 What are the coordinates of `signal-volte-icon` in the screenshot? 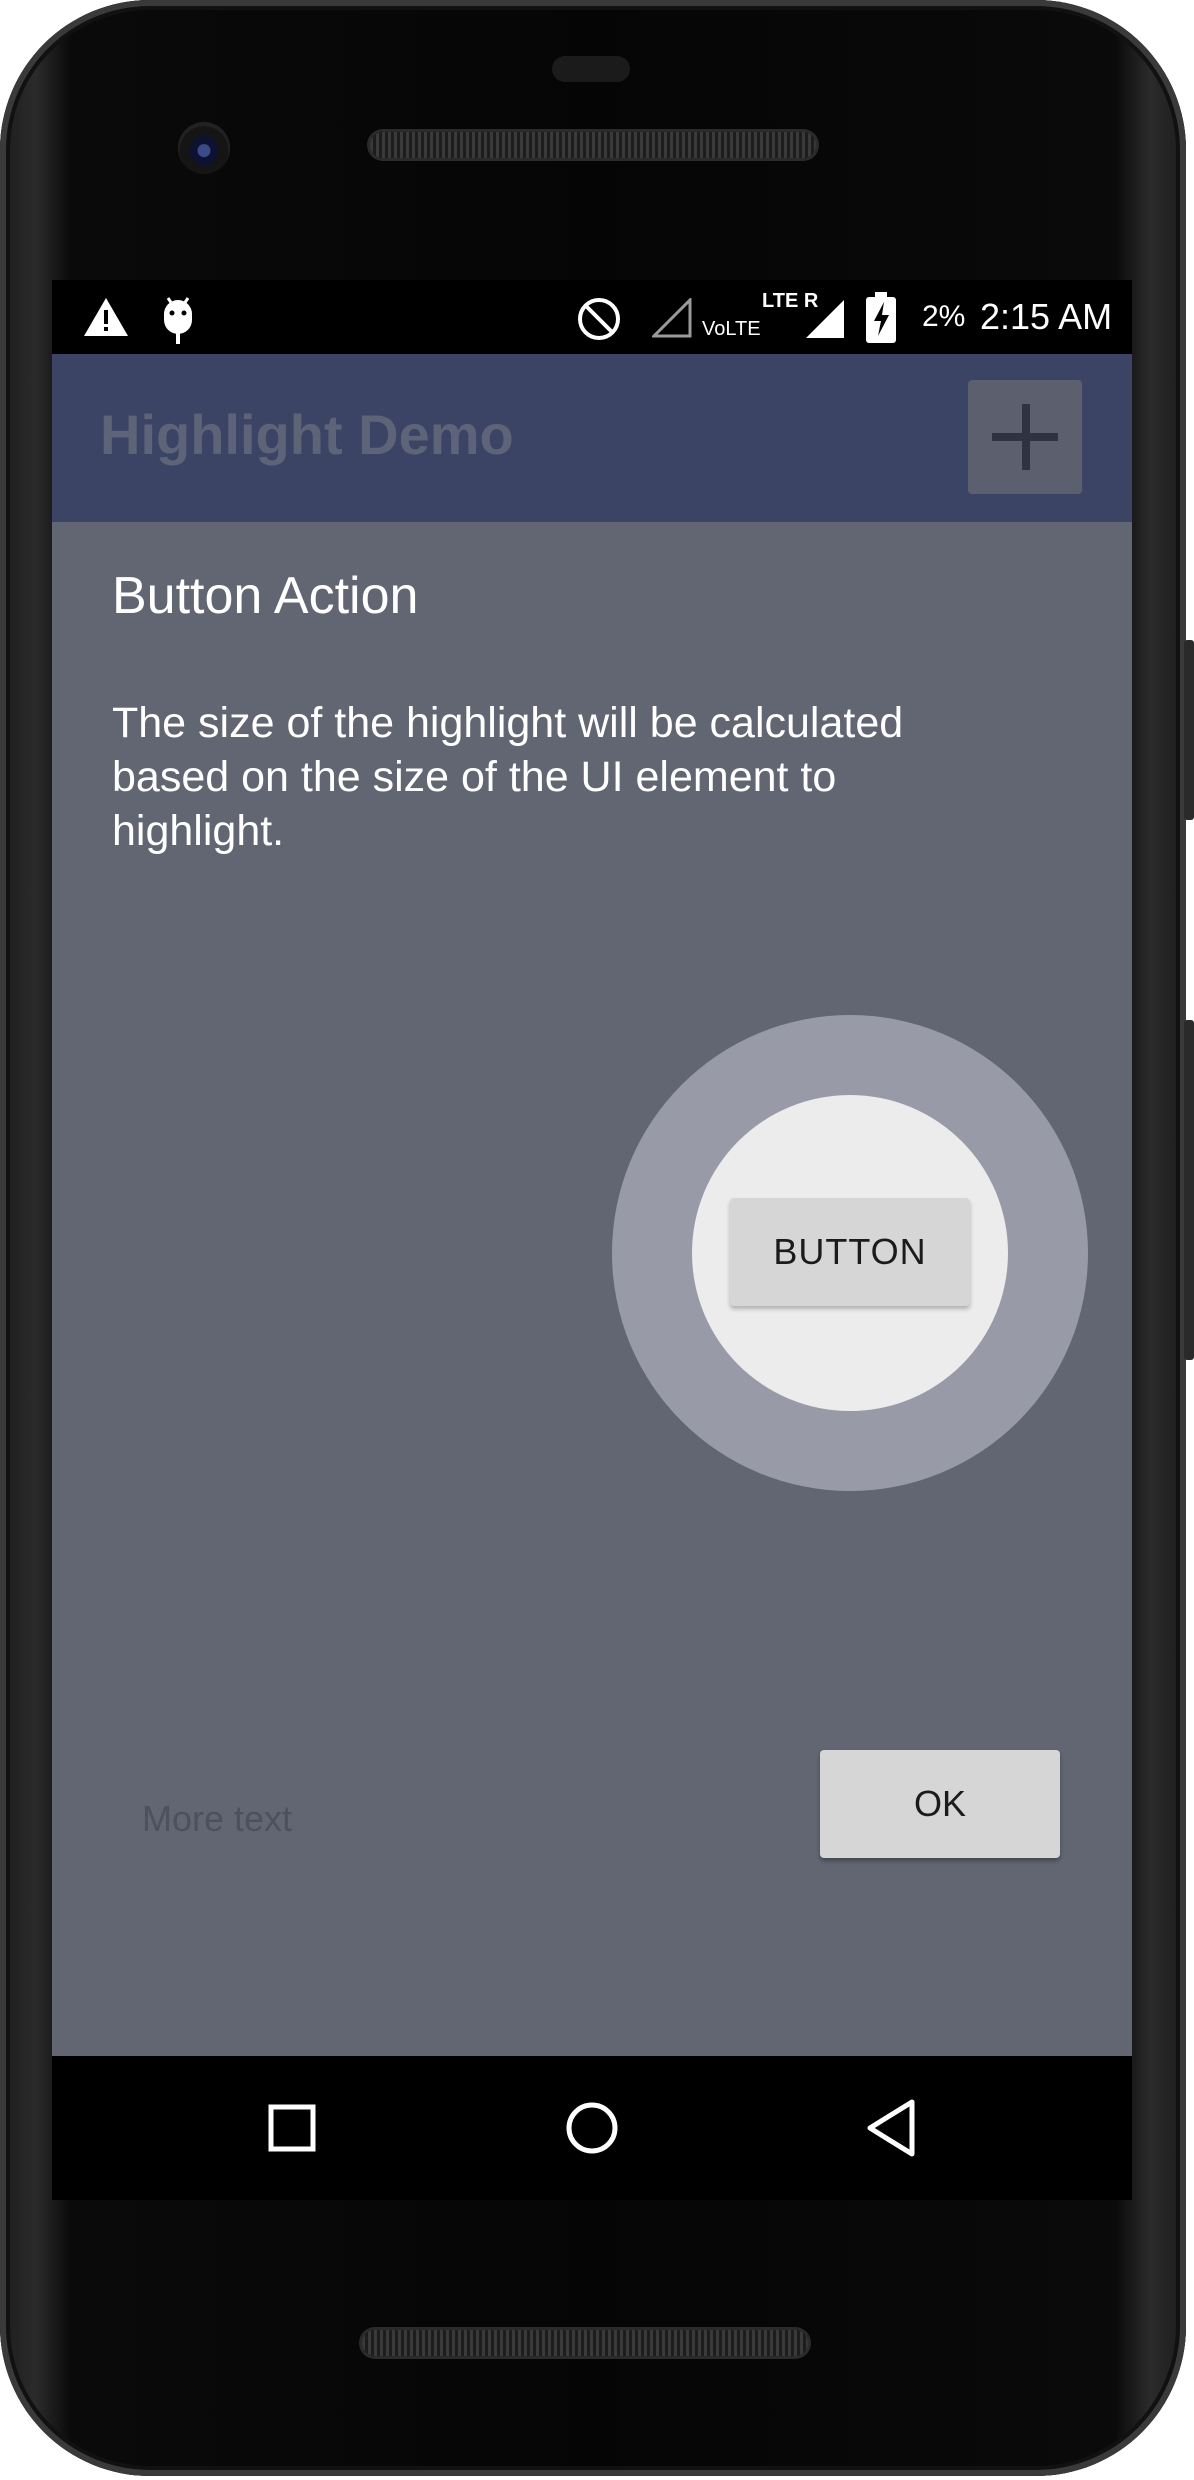 It's located at (672, 318).